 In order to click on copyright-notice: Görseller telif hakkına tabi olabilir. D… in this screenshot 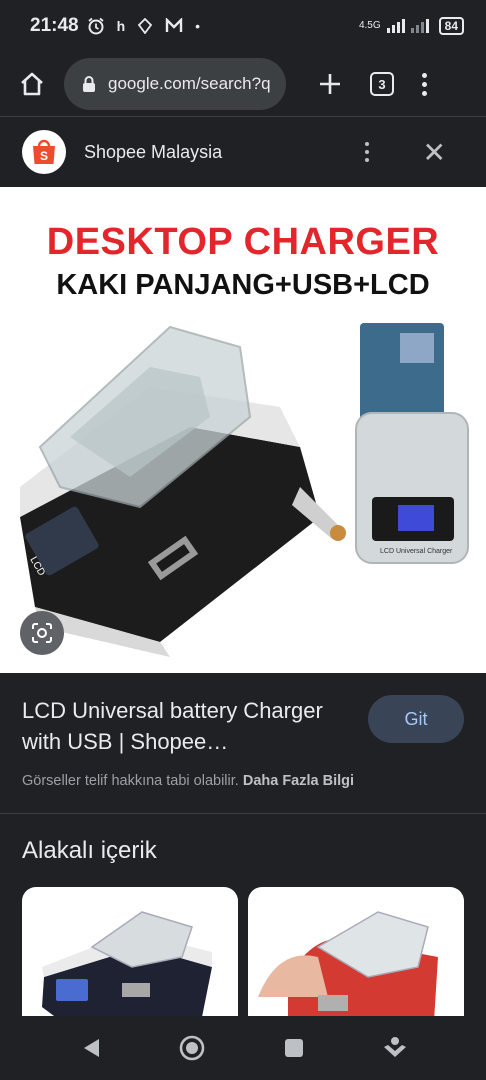, I will do `click(188, 781)`.